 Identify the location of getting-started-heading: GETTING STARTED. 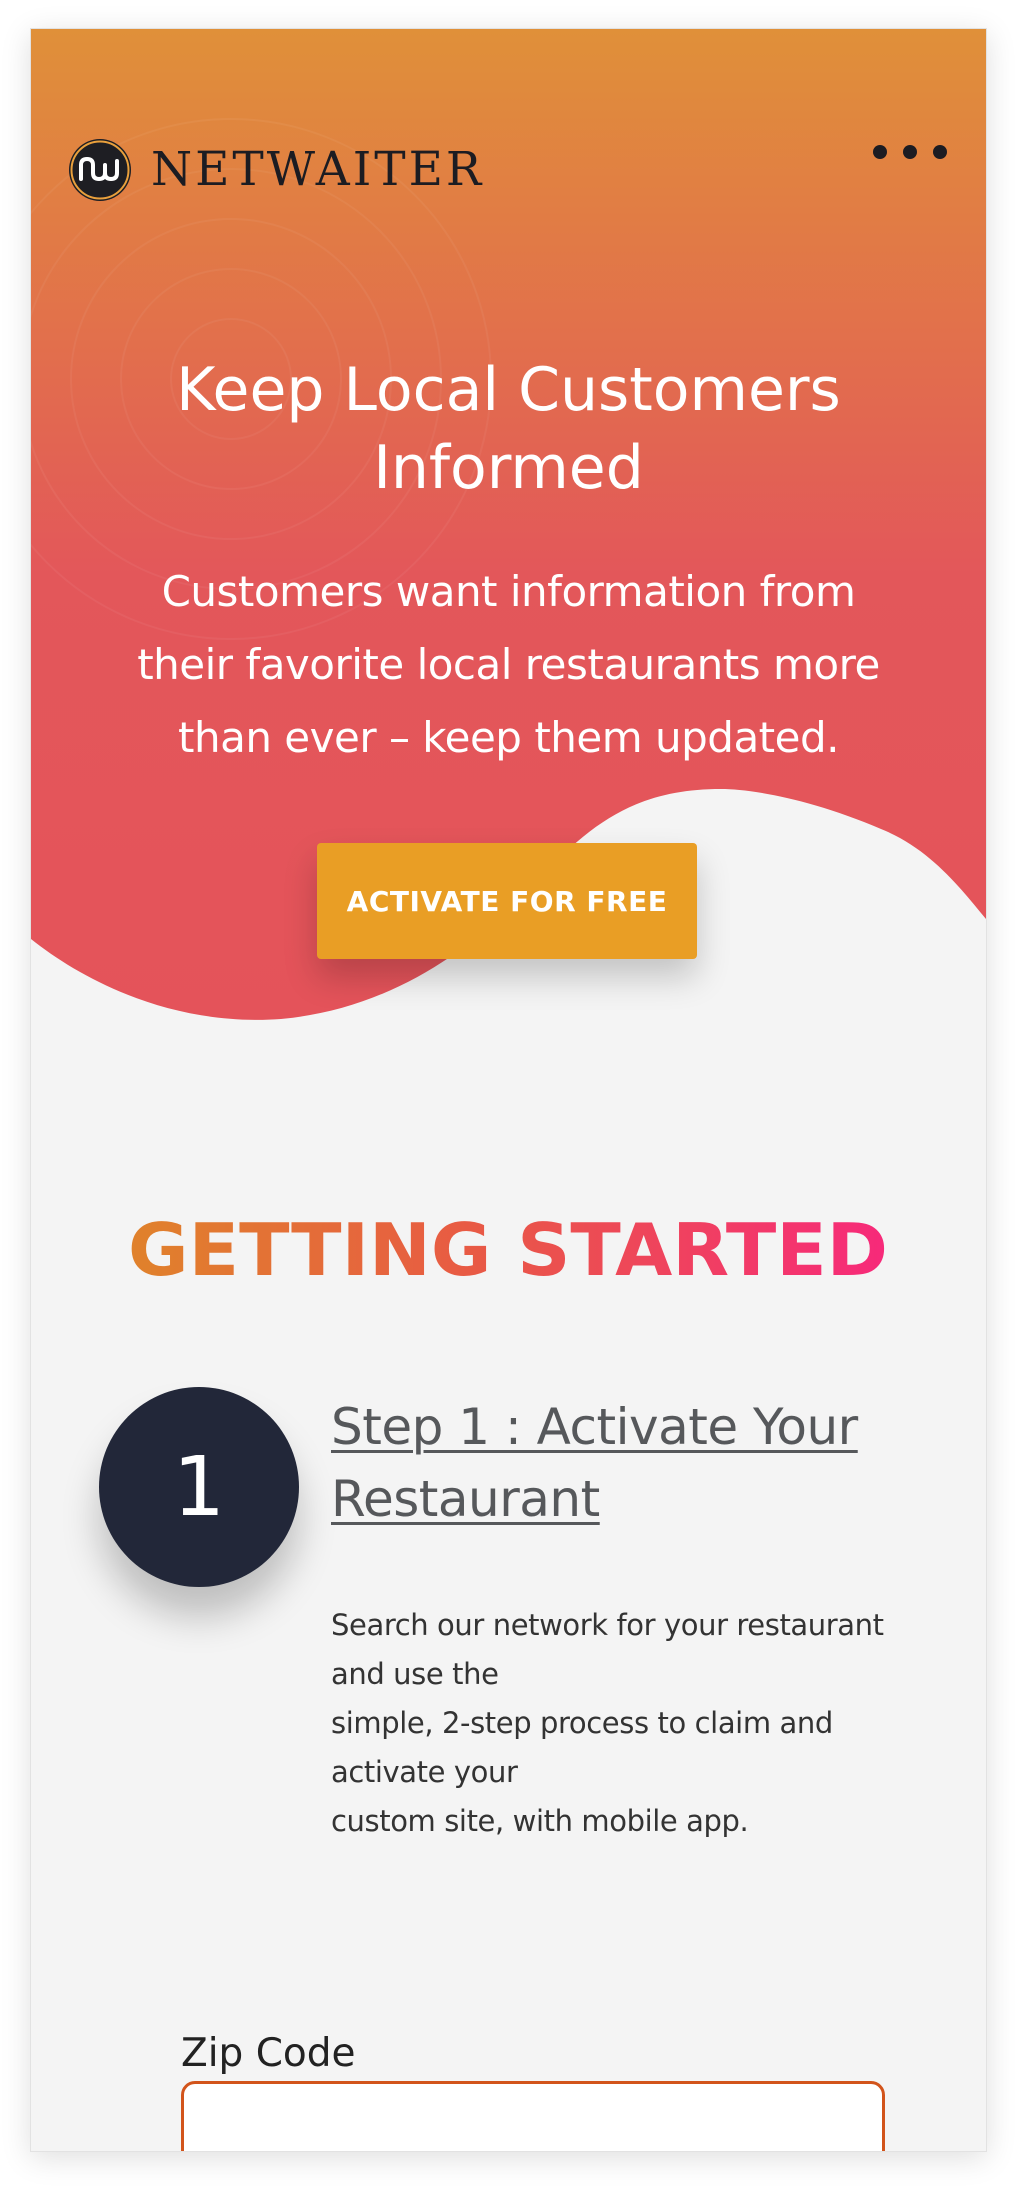
(508, 1250).